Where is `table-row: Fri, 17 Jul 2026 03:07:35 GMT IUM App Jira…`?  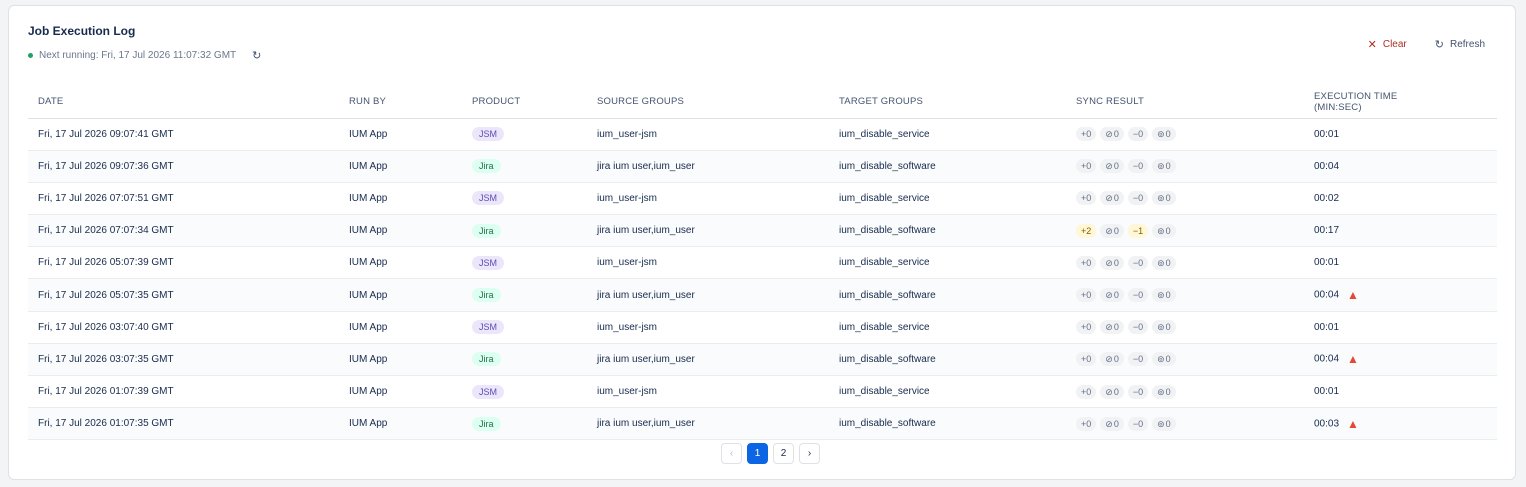
table-row: Fri, 17 Jul 2026 03:07:35 GMT IUM App Jira… is located at coordinates (762, 360).